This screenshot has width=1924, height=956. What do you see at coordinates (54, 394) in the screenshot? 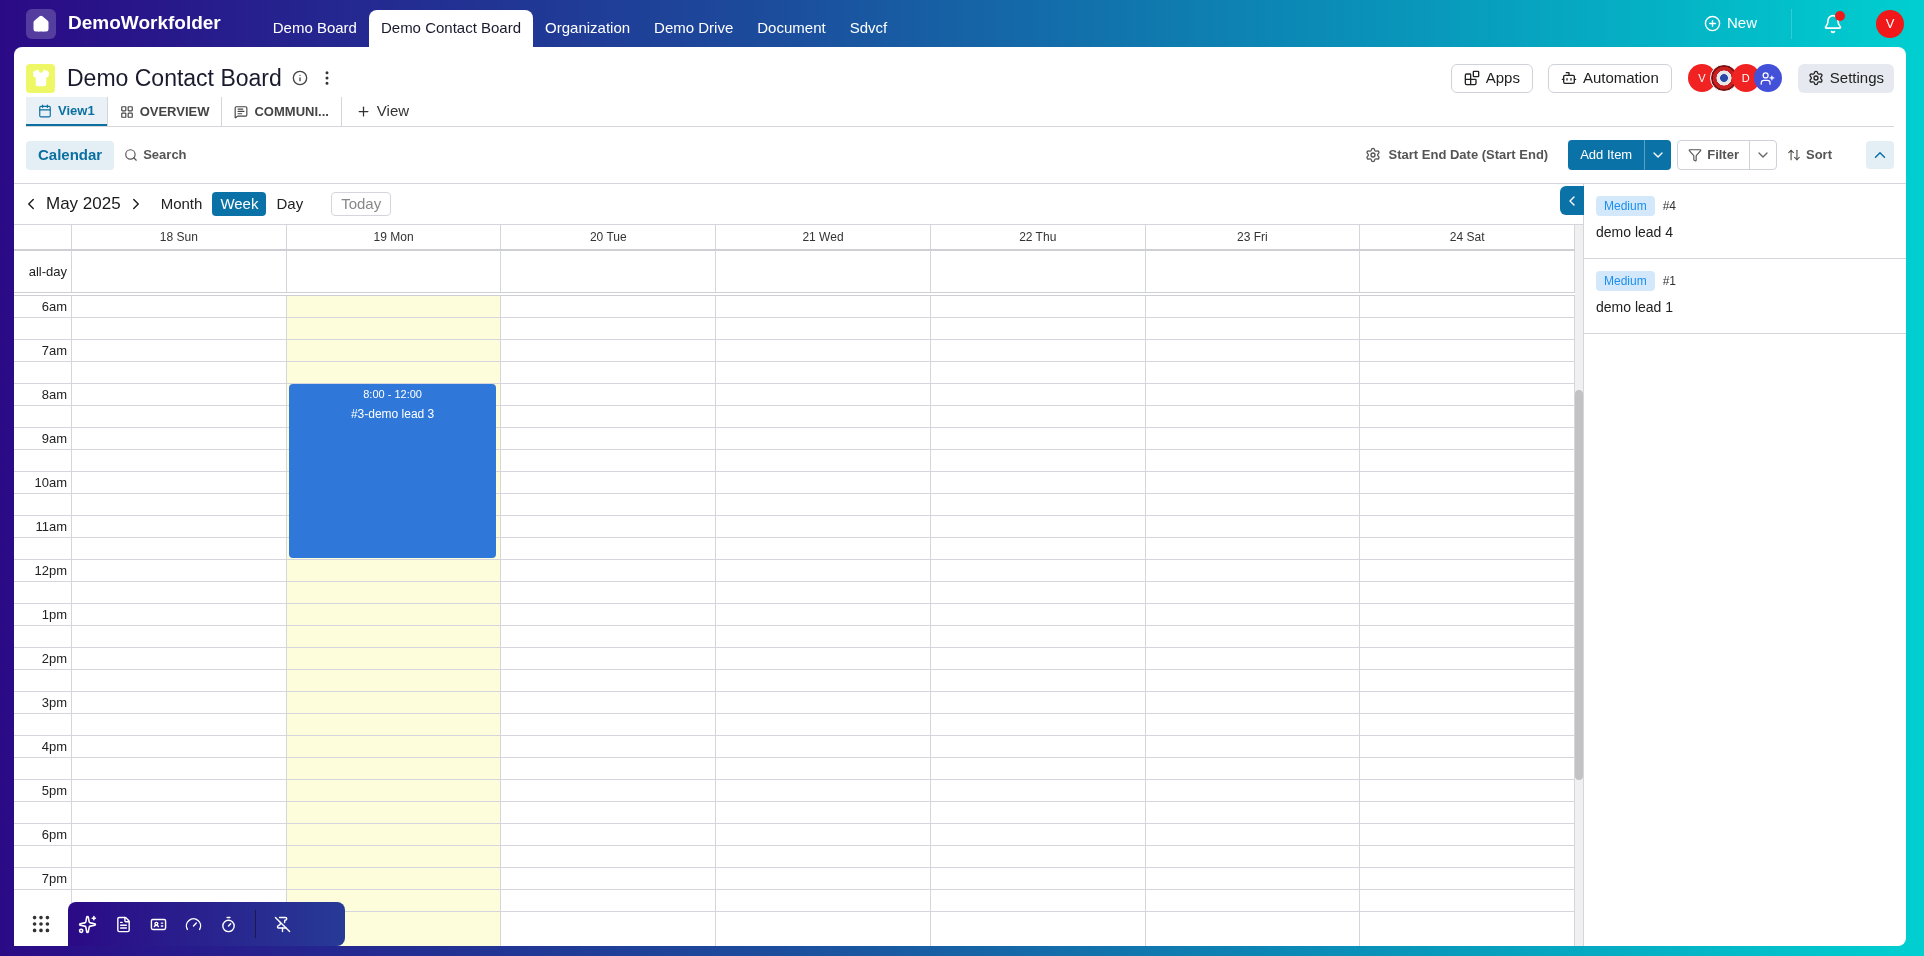
I see `hour-label: 8am` at bounding box center [54, 394].